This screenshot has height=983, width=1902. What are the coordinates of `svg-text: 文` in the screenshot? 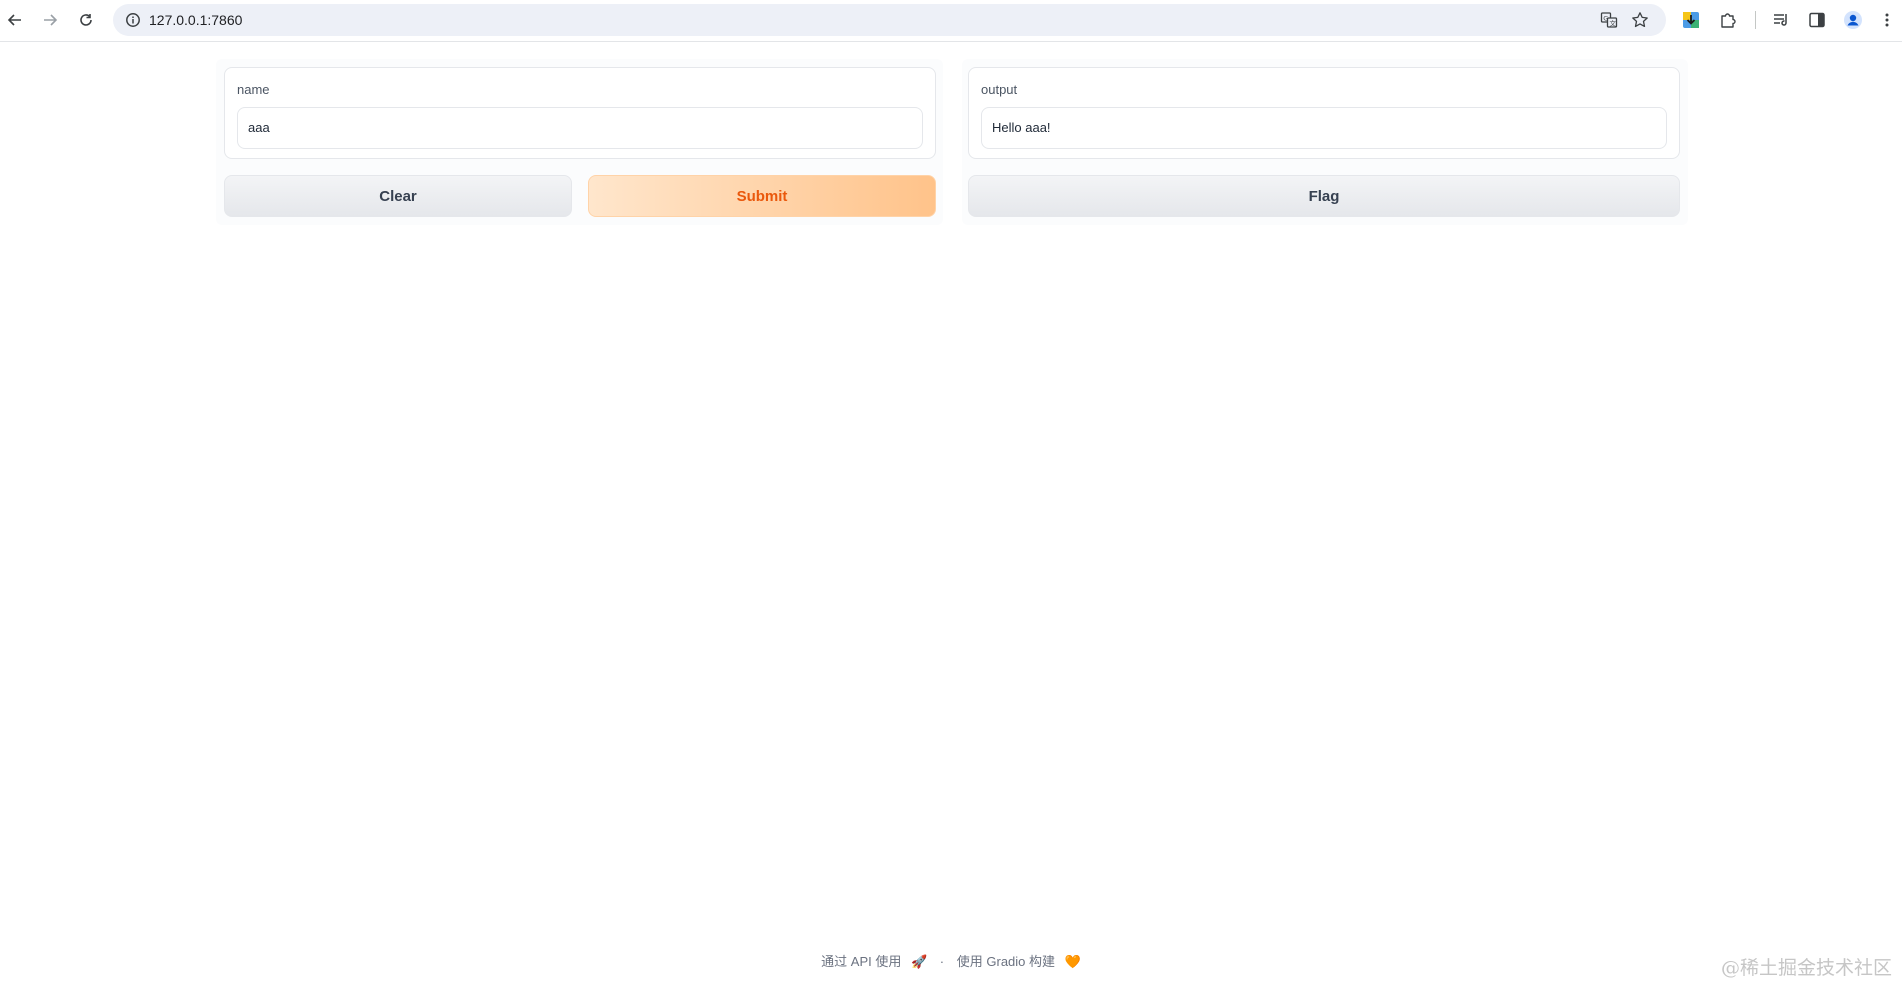 It's located at (1613, 23).